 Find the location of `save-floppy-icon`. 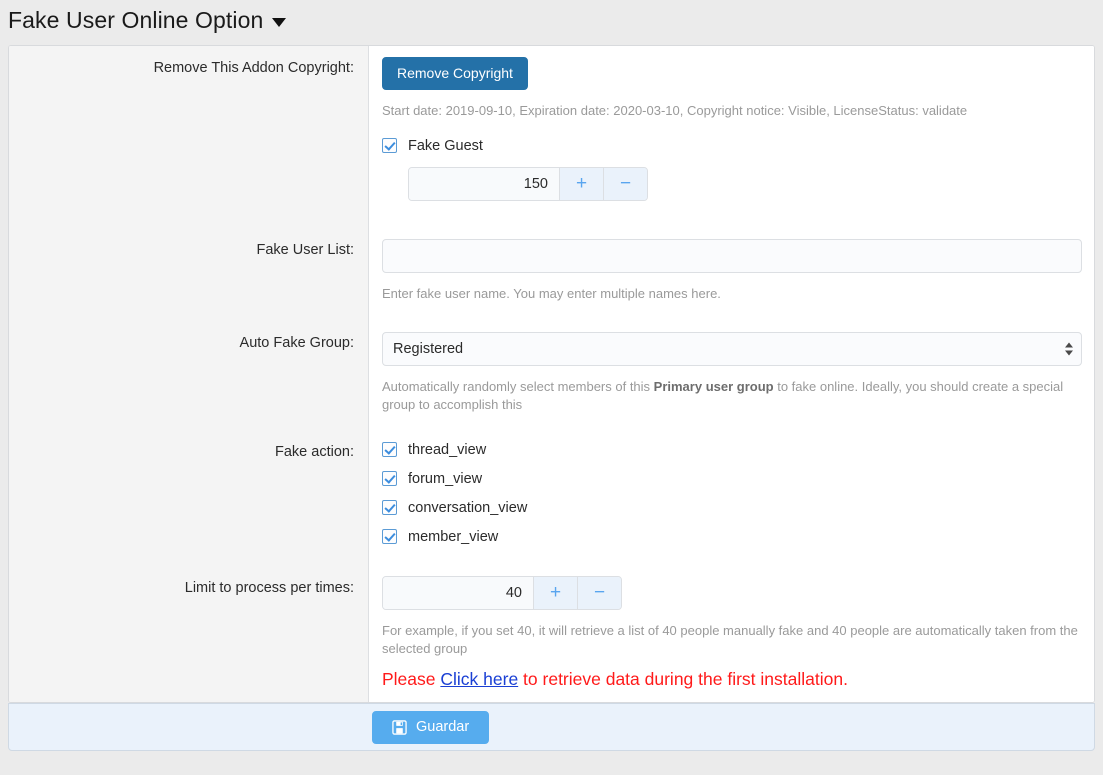

save-floppy-icon is located at coordinates (399, 727).